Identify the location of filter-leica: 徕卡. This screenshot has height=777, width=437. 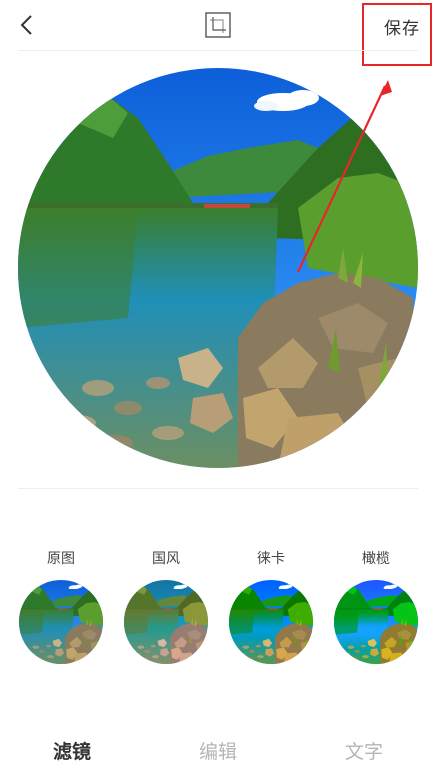
(271, 608).